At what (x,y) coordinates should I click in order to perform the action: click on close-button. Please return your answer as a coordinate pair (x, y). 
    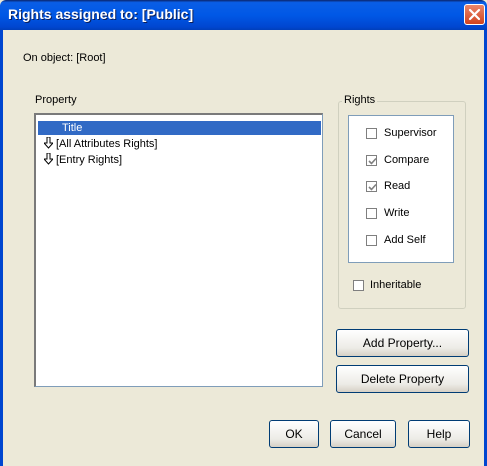
    Looking at the image, I should click on (474, 14).